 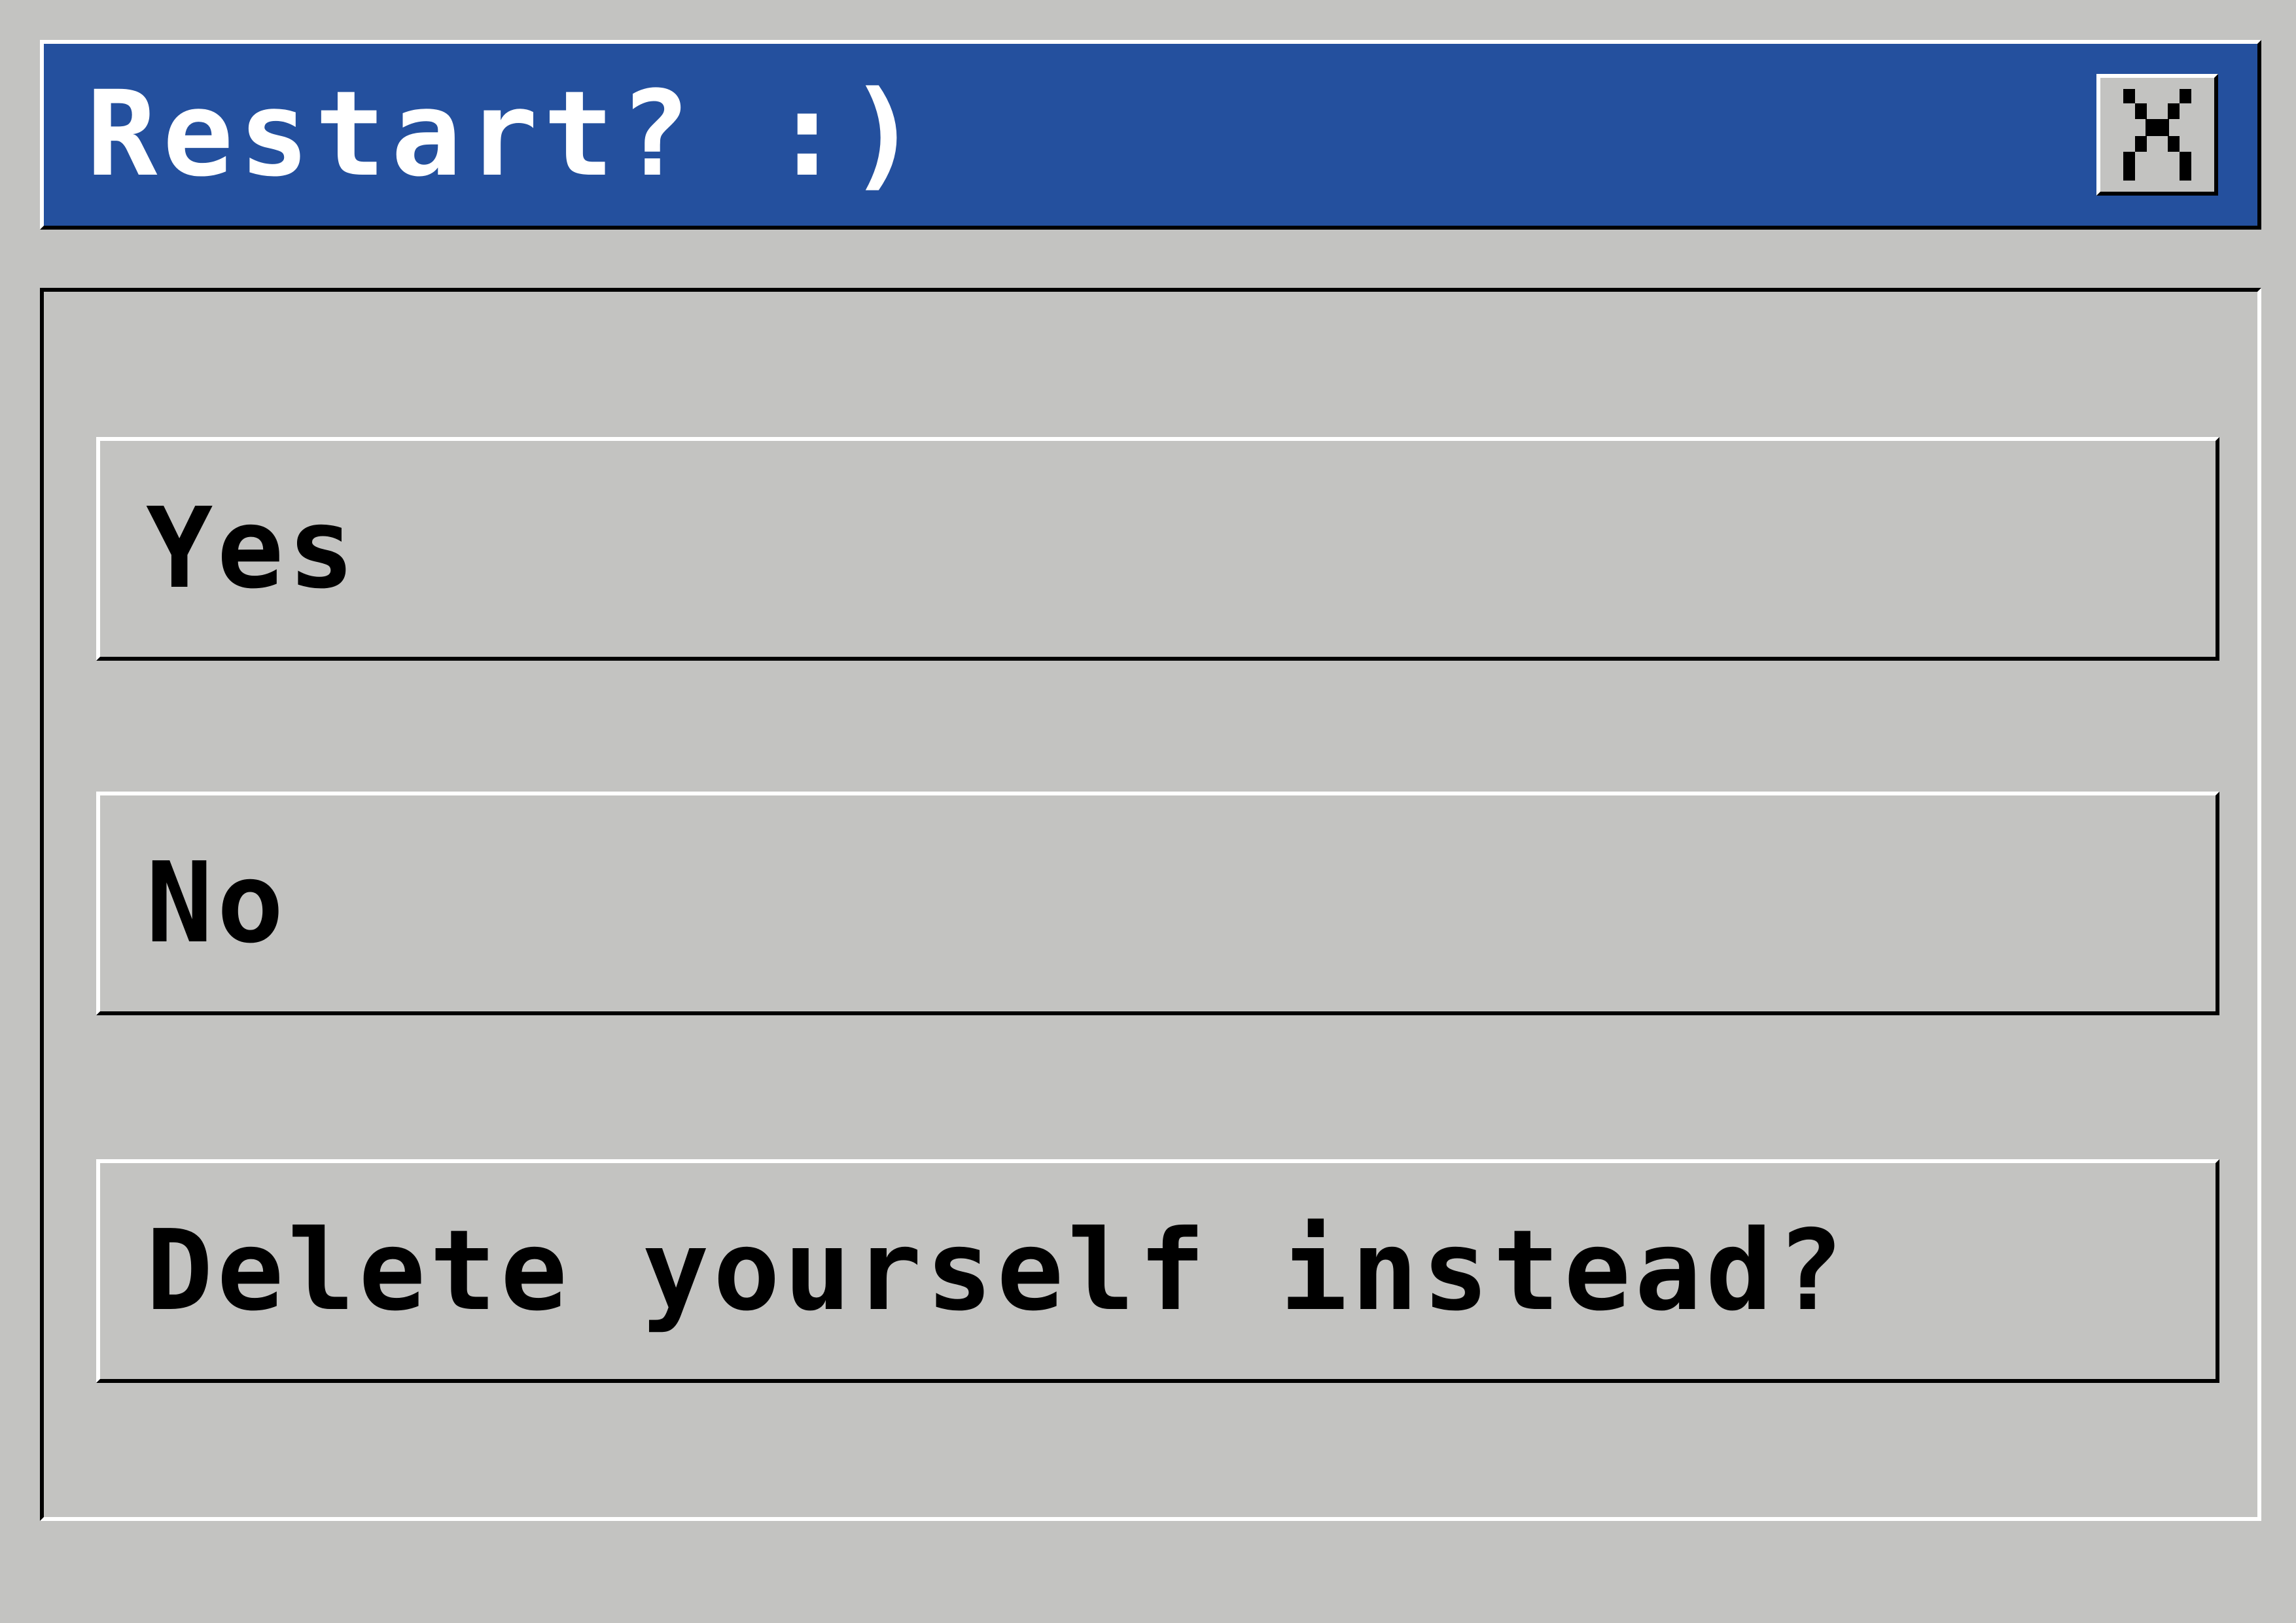 What do you see at coordinates (252, 549) in the screenshot?
I see `yes-button-label: Yes` at bounding box center [252, 549].